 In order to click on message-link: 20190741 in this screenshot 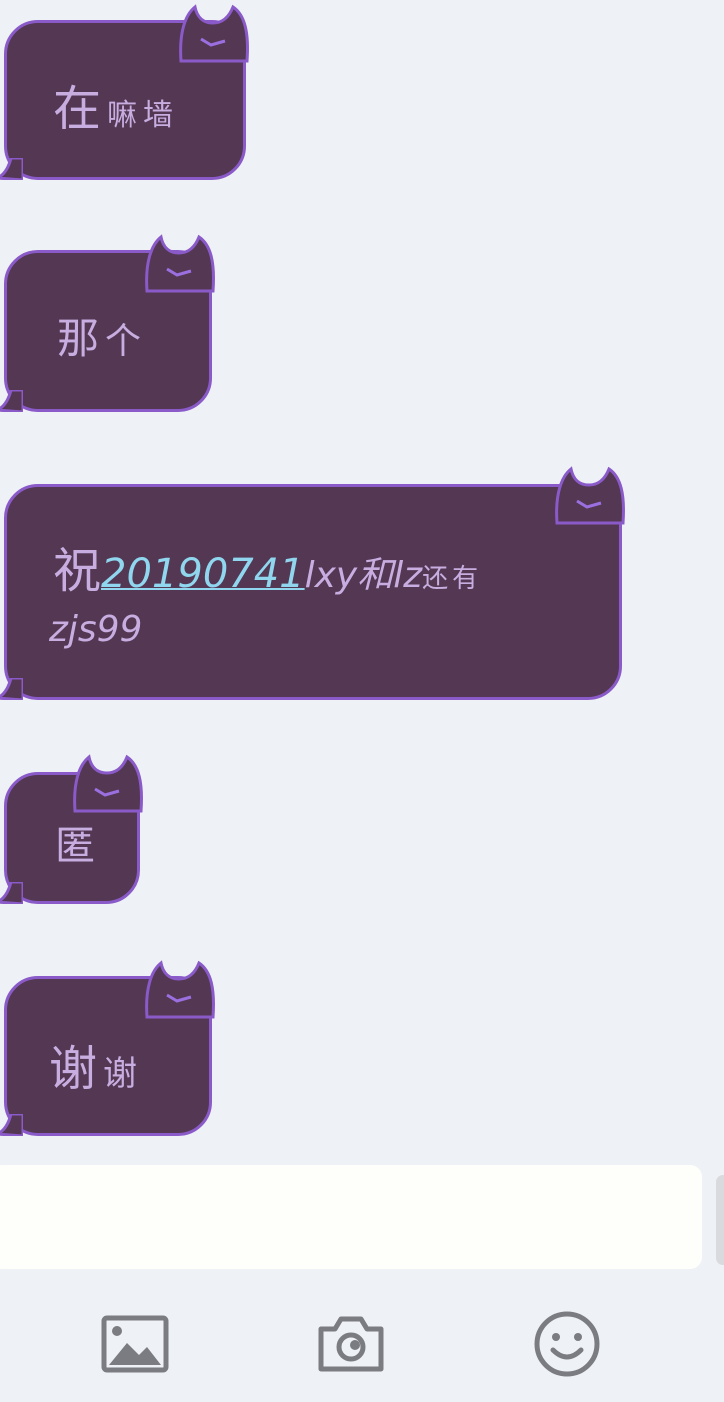, I will do `click(203, 574)`.